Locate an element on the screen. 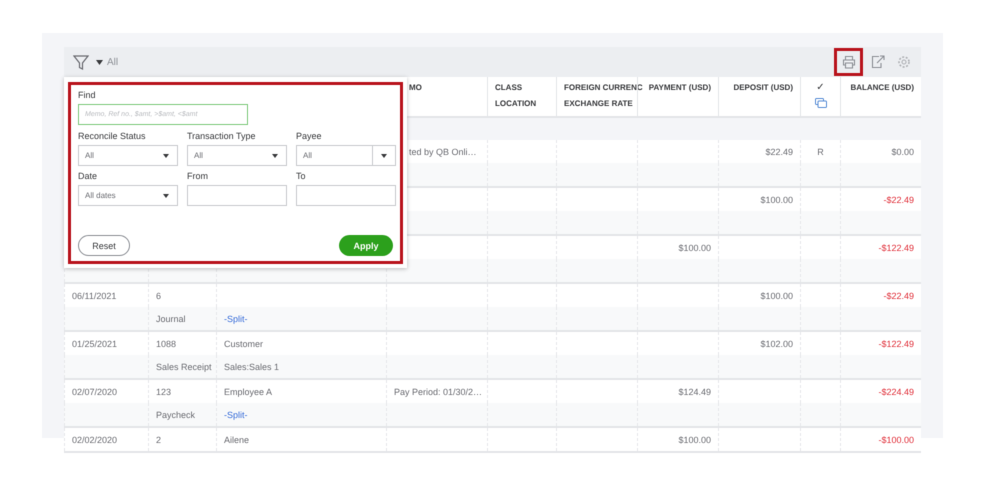 Image resolution: width=999 pixels, height=495 pixels. print-button is located at coordinates (848, 62).